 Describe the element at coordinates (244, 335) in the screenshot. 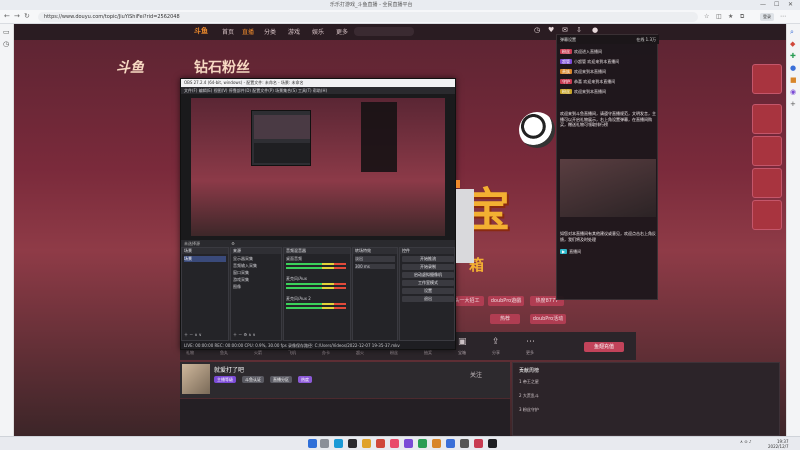

I see `add-icon: ＋ － ⚙ ∧ ∨` at that location.